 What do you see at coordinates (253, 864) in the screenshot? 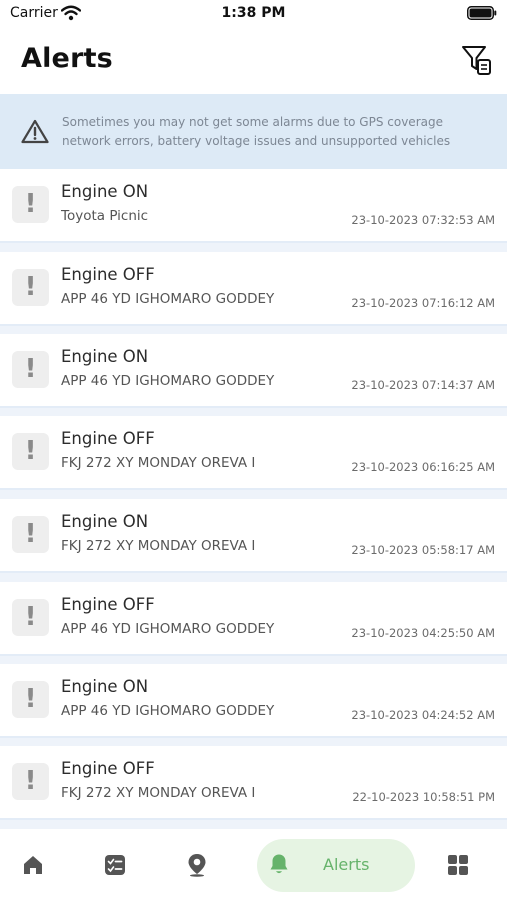
I see `bottom-tab-bar: Alerts` at bounding box center [253, 864].